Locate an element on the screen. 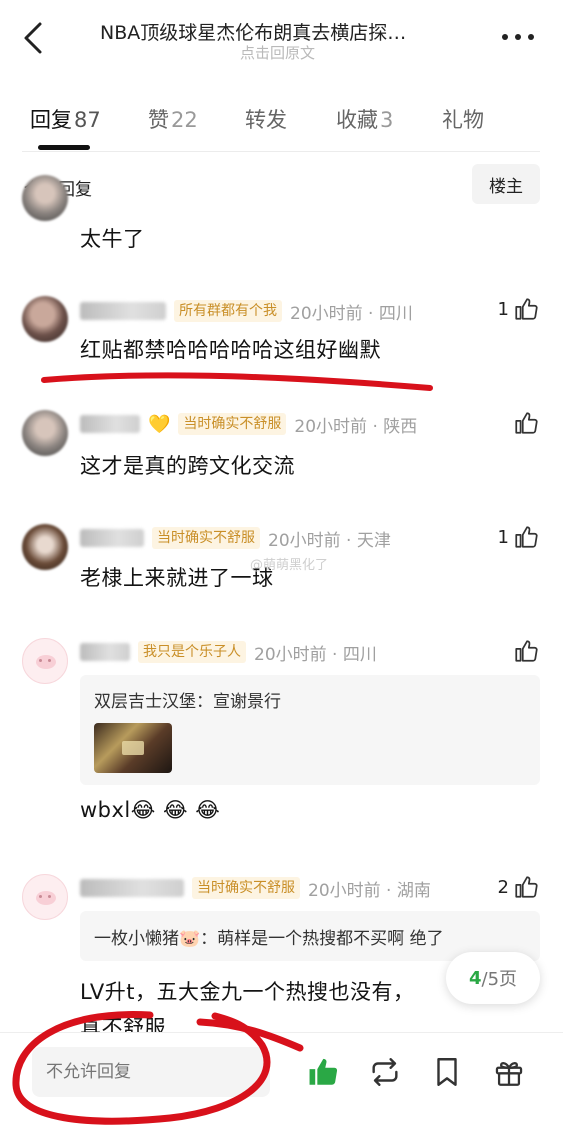  quoted-reply: 双层吉士汉堡：宣谢景行 is located at coordinates (310, 730).